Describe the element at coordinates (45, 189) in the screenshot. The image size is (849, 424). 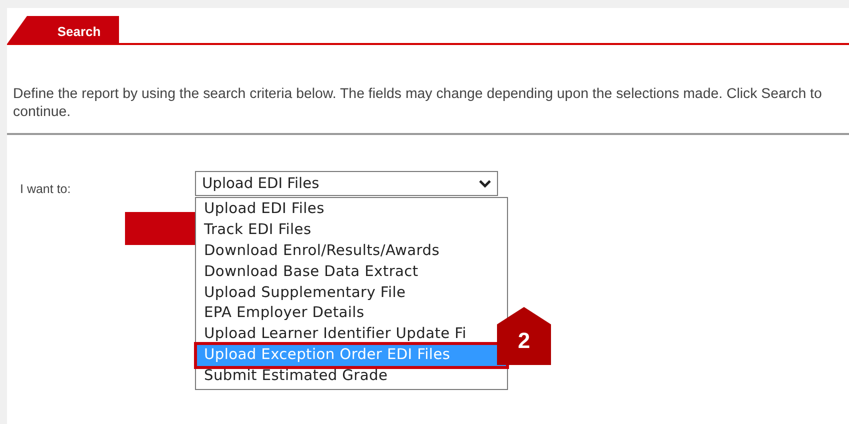
I see `field-label: I want to:` at that location.